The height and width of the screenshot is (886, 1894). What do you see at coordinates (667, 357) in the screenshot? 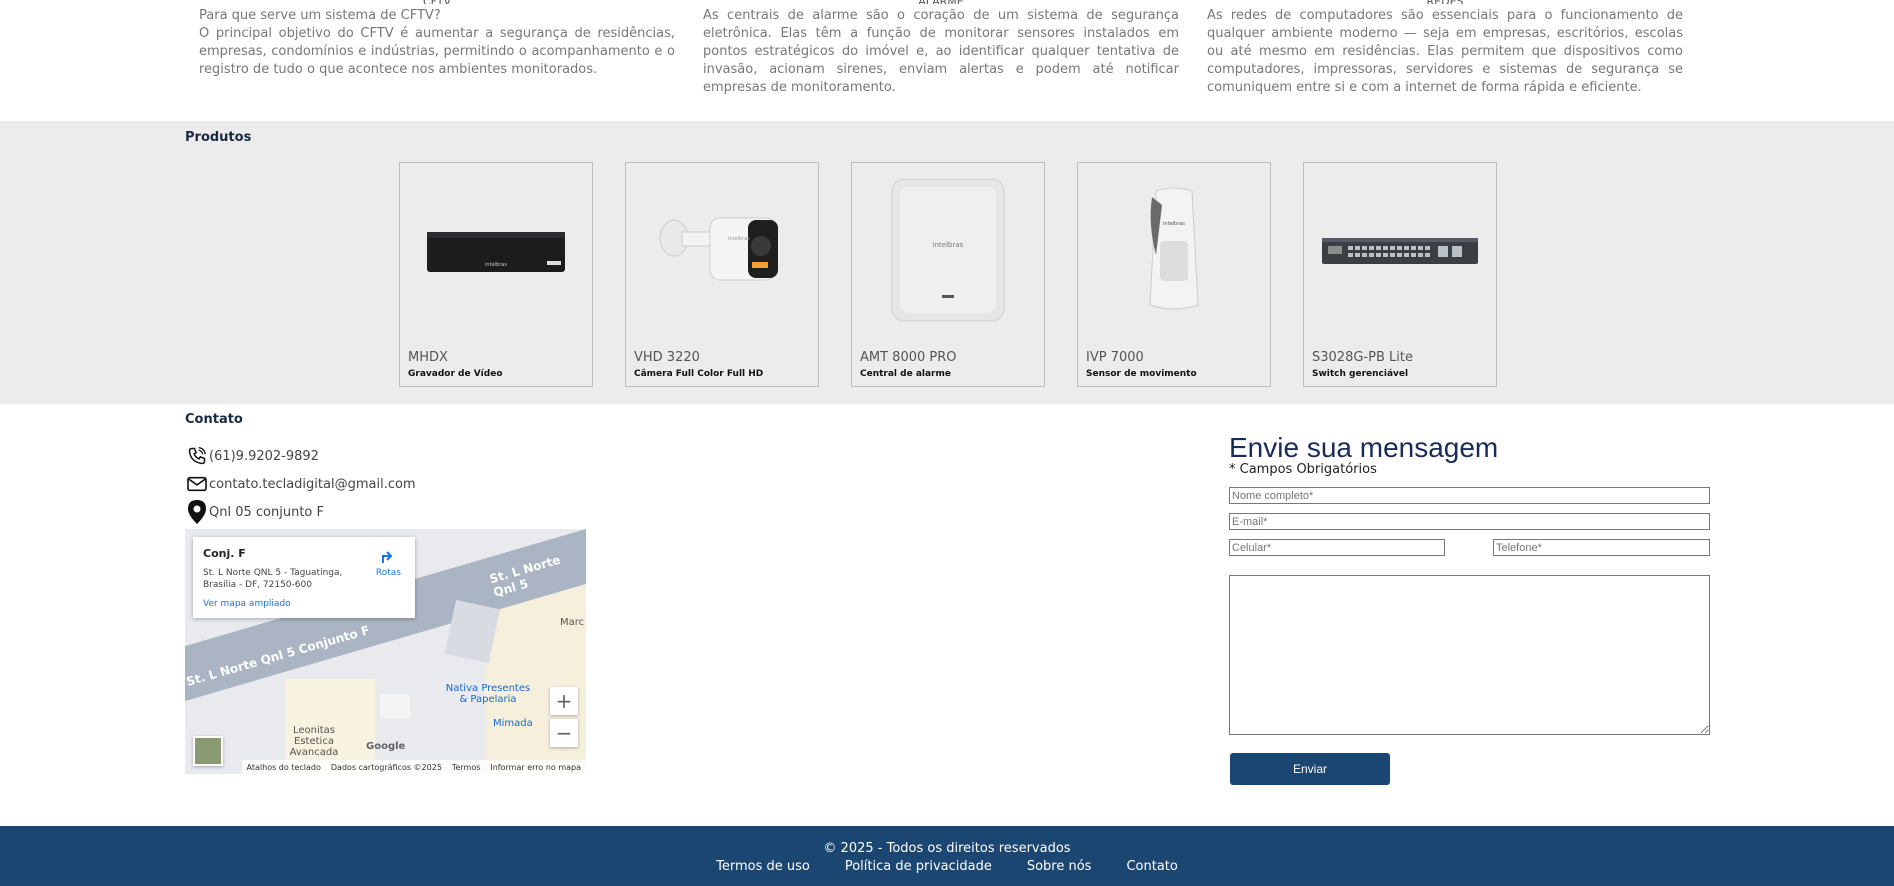
I see `product-name: VHD 3220` at bounding box center [667, 357].